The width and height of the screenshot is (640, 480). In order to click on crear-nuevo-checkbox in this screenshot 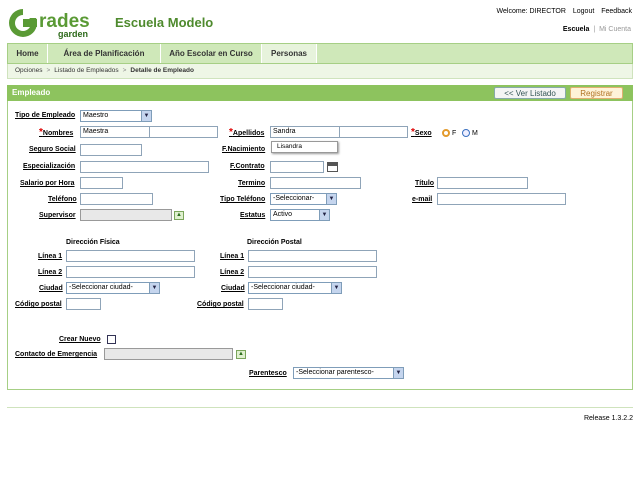, I will do `click(111, 339)`.